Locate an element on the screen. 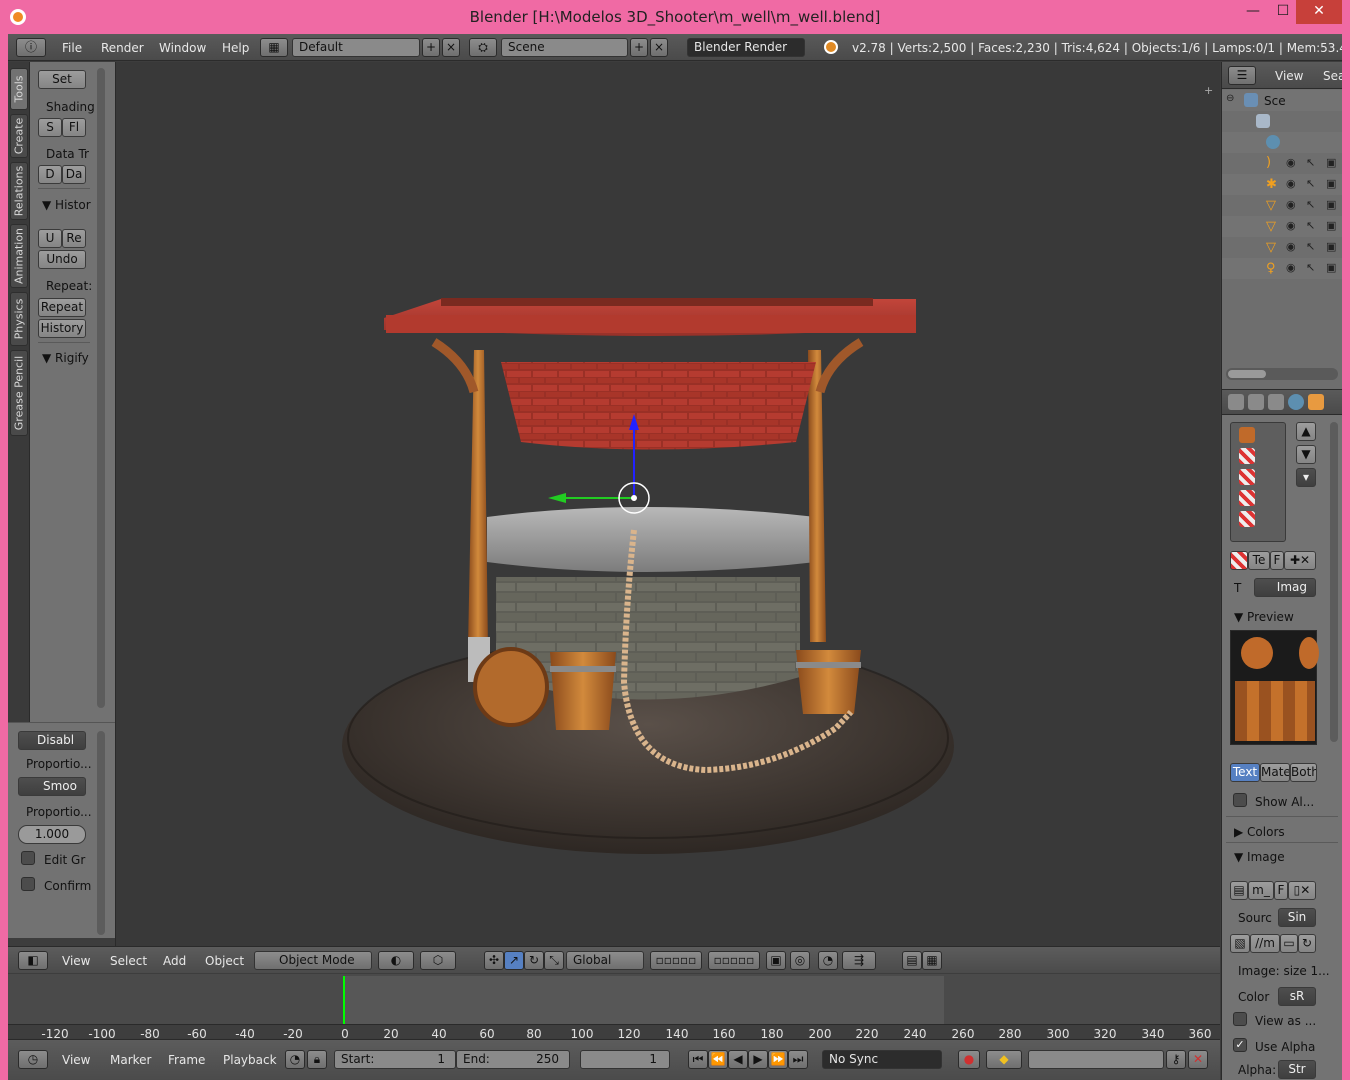  maximize-button: ☐ is located at coordinates (1283, 12).